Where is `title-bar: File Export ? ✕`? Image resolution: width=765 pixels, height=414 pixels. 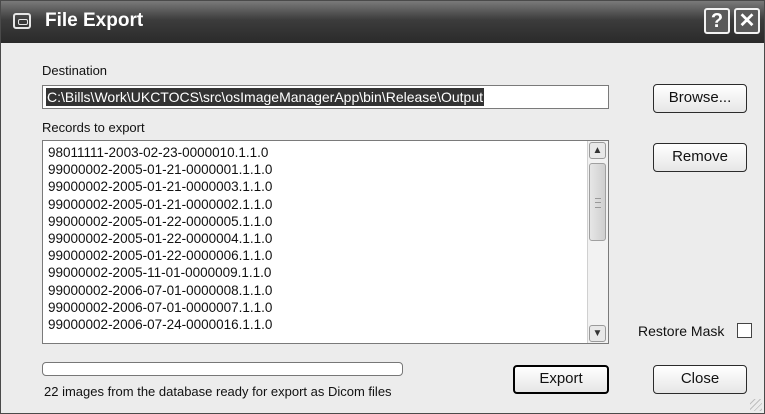
title-bar: File Export ? ✕ is located at coordinates (382, 22).